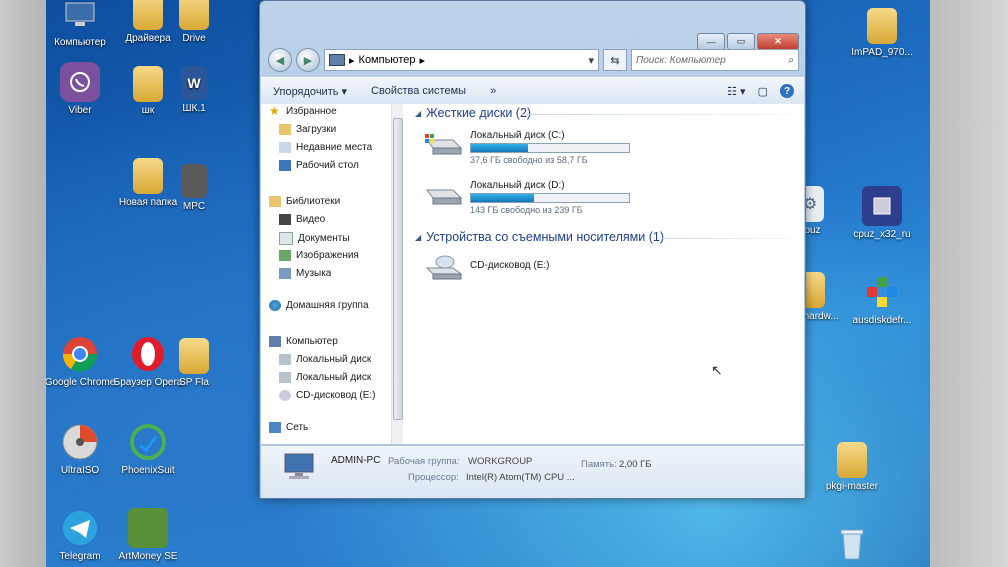 The height and width of the screenshot is (567, 1008). I want to click on command-bar: Упорядочить ▾ Свойства системы » ☷ ▾ ▢ ?, so click(532, 91).